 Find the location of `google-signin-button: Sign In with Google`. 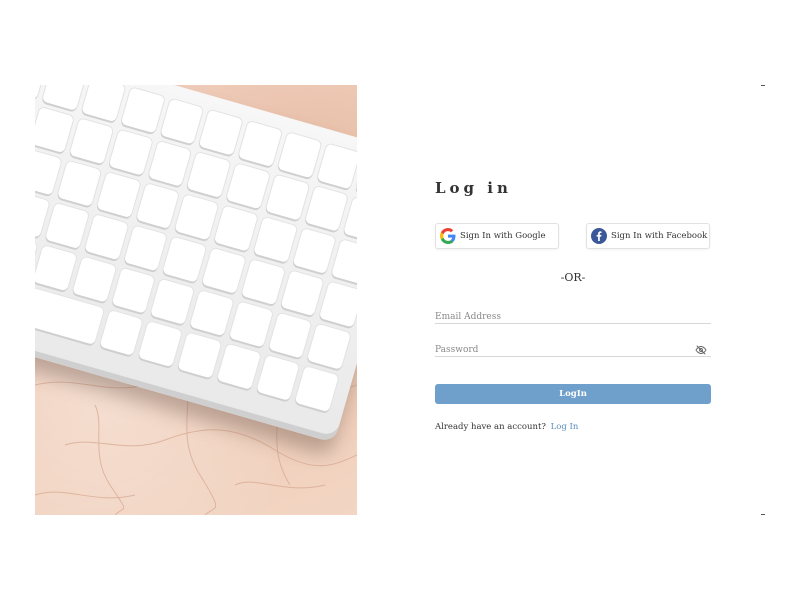

google-signin-button: Sign In with Google is located at coordinates (497, 236).